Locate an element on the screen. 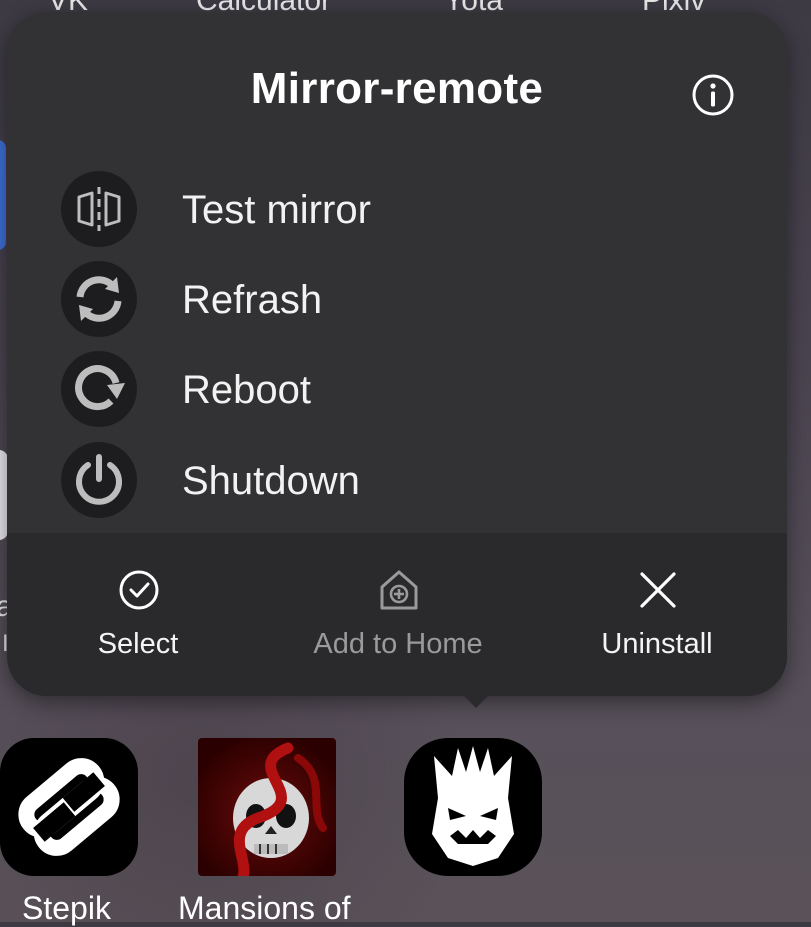 The image size is (811, 927). menu-item-shutdown: Shutdown is located at coordinates (401, 482).